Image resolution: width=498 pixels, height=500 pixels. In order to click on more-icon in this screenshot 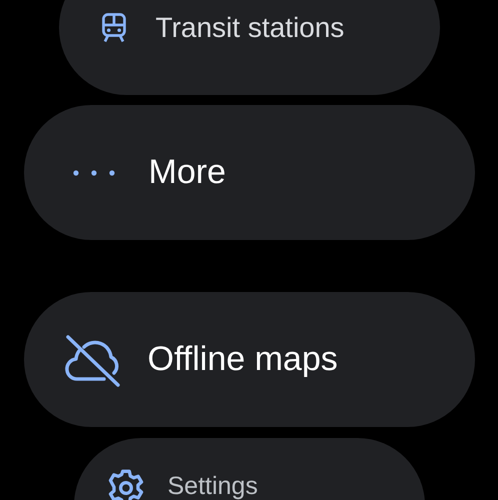, I will do `click(94, 172)`.